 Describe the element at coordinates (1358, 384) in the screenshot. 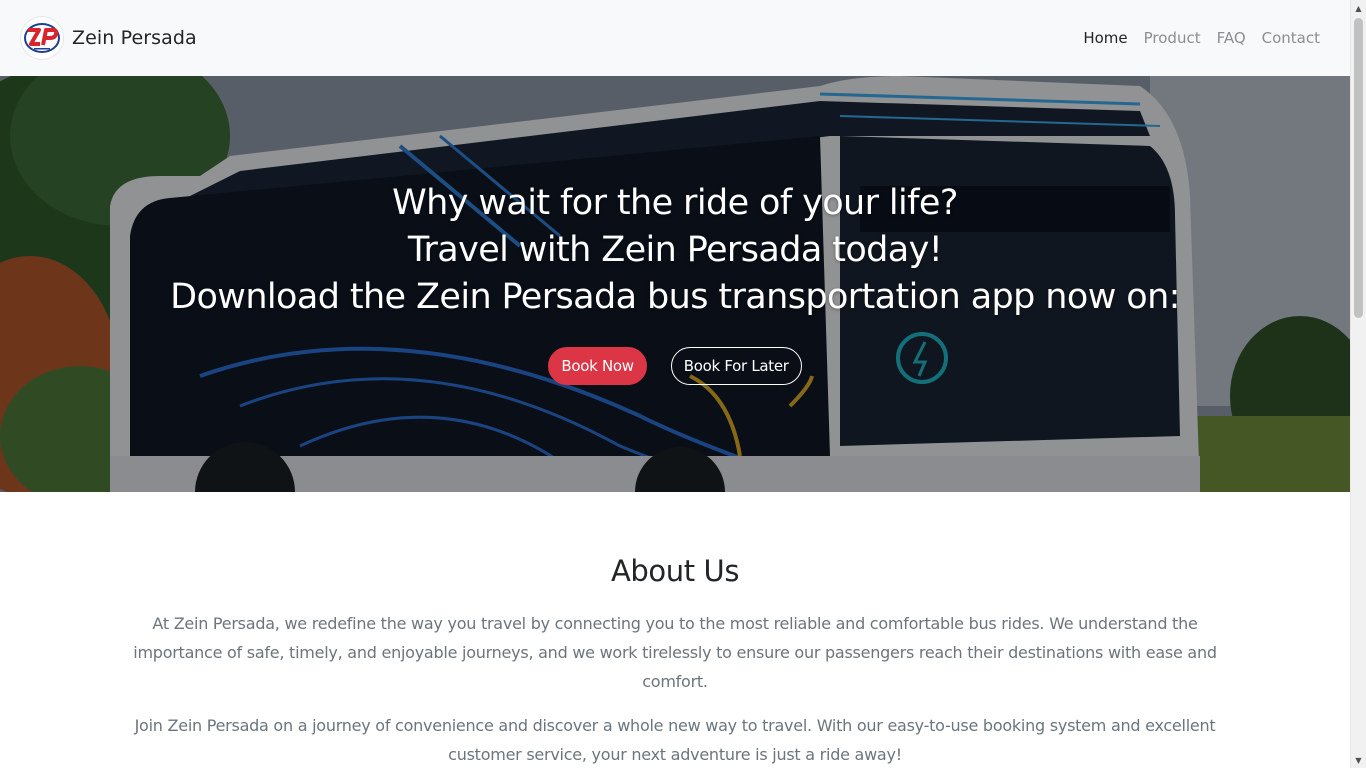

I see `page-scrollbar: ▲ ▼` at that location.